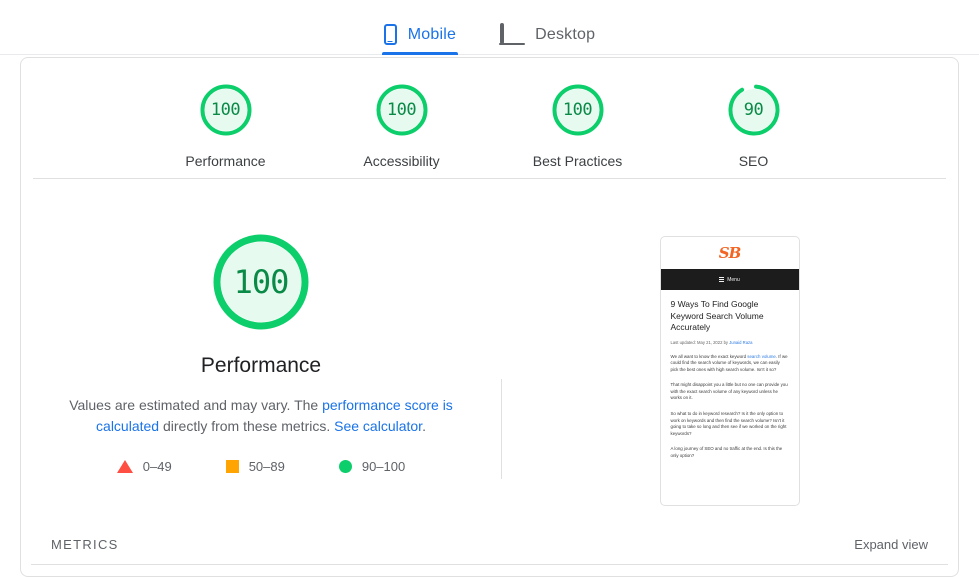 The width and height of the screenshot is (979, 577). What do you see at coordinates (261, 365) in the screenshot?
I see `performance-title: Performance` at bounding box center [261, 365].